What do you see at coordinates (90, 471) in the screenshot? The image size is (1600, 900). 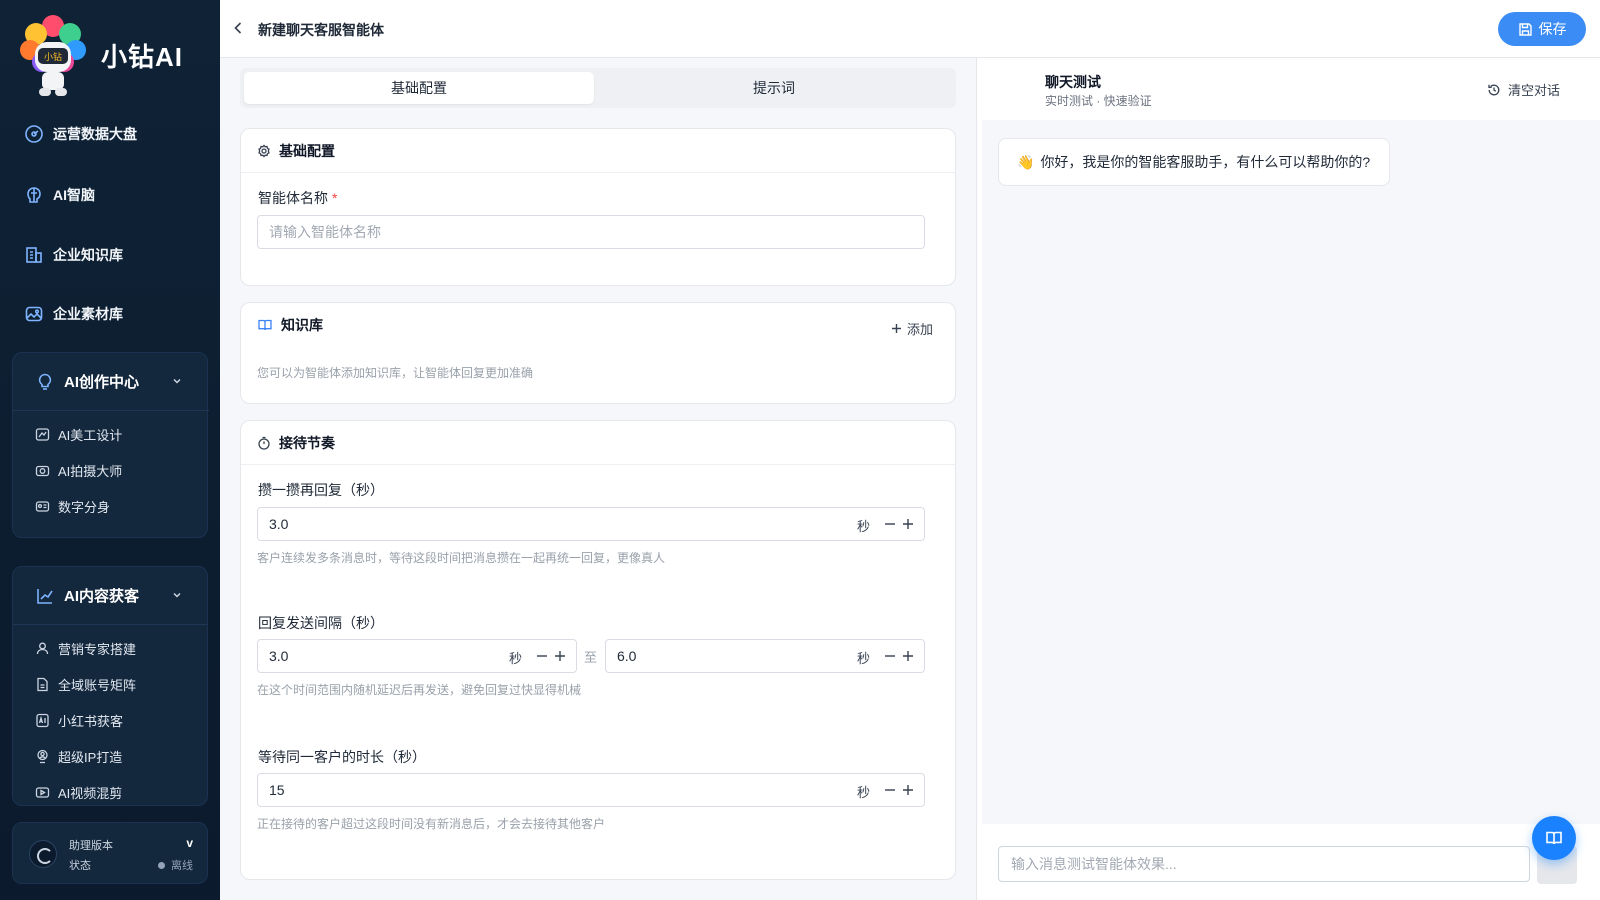 I see `sidebar-subitem-label: AI拍摄大师` at bounding box center [90, 471].